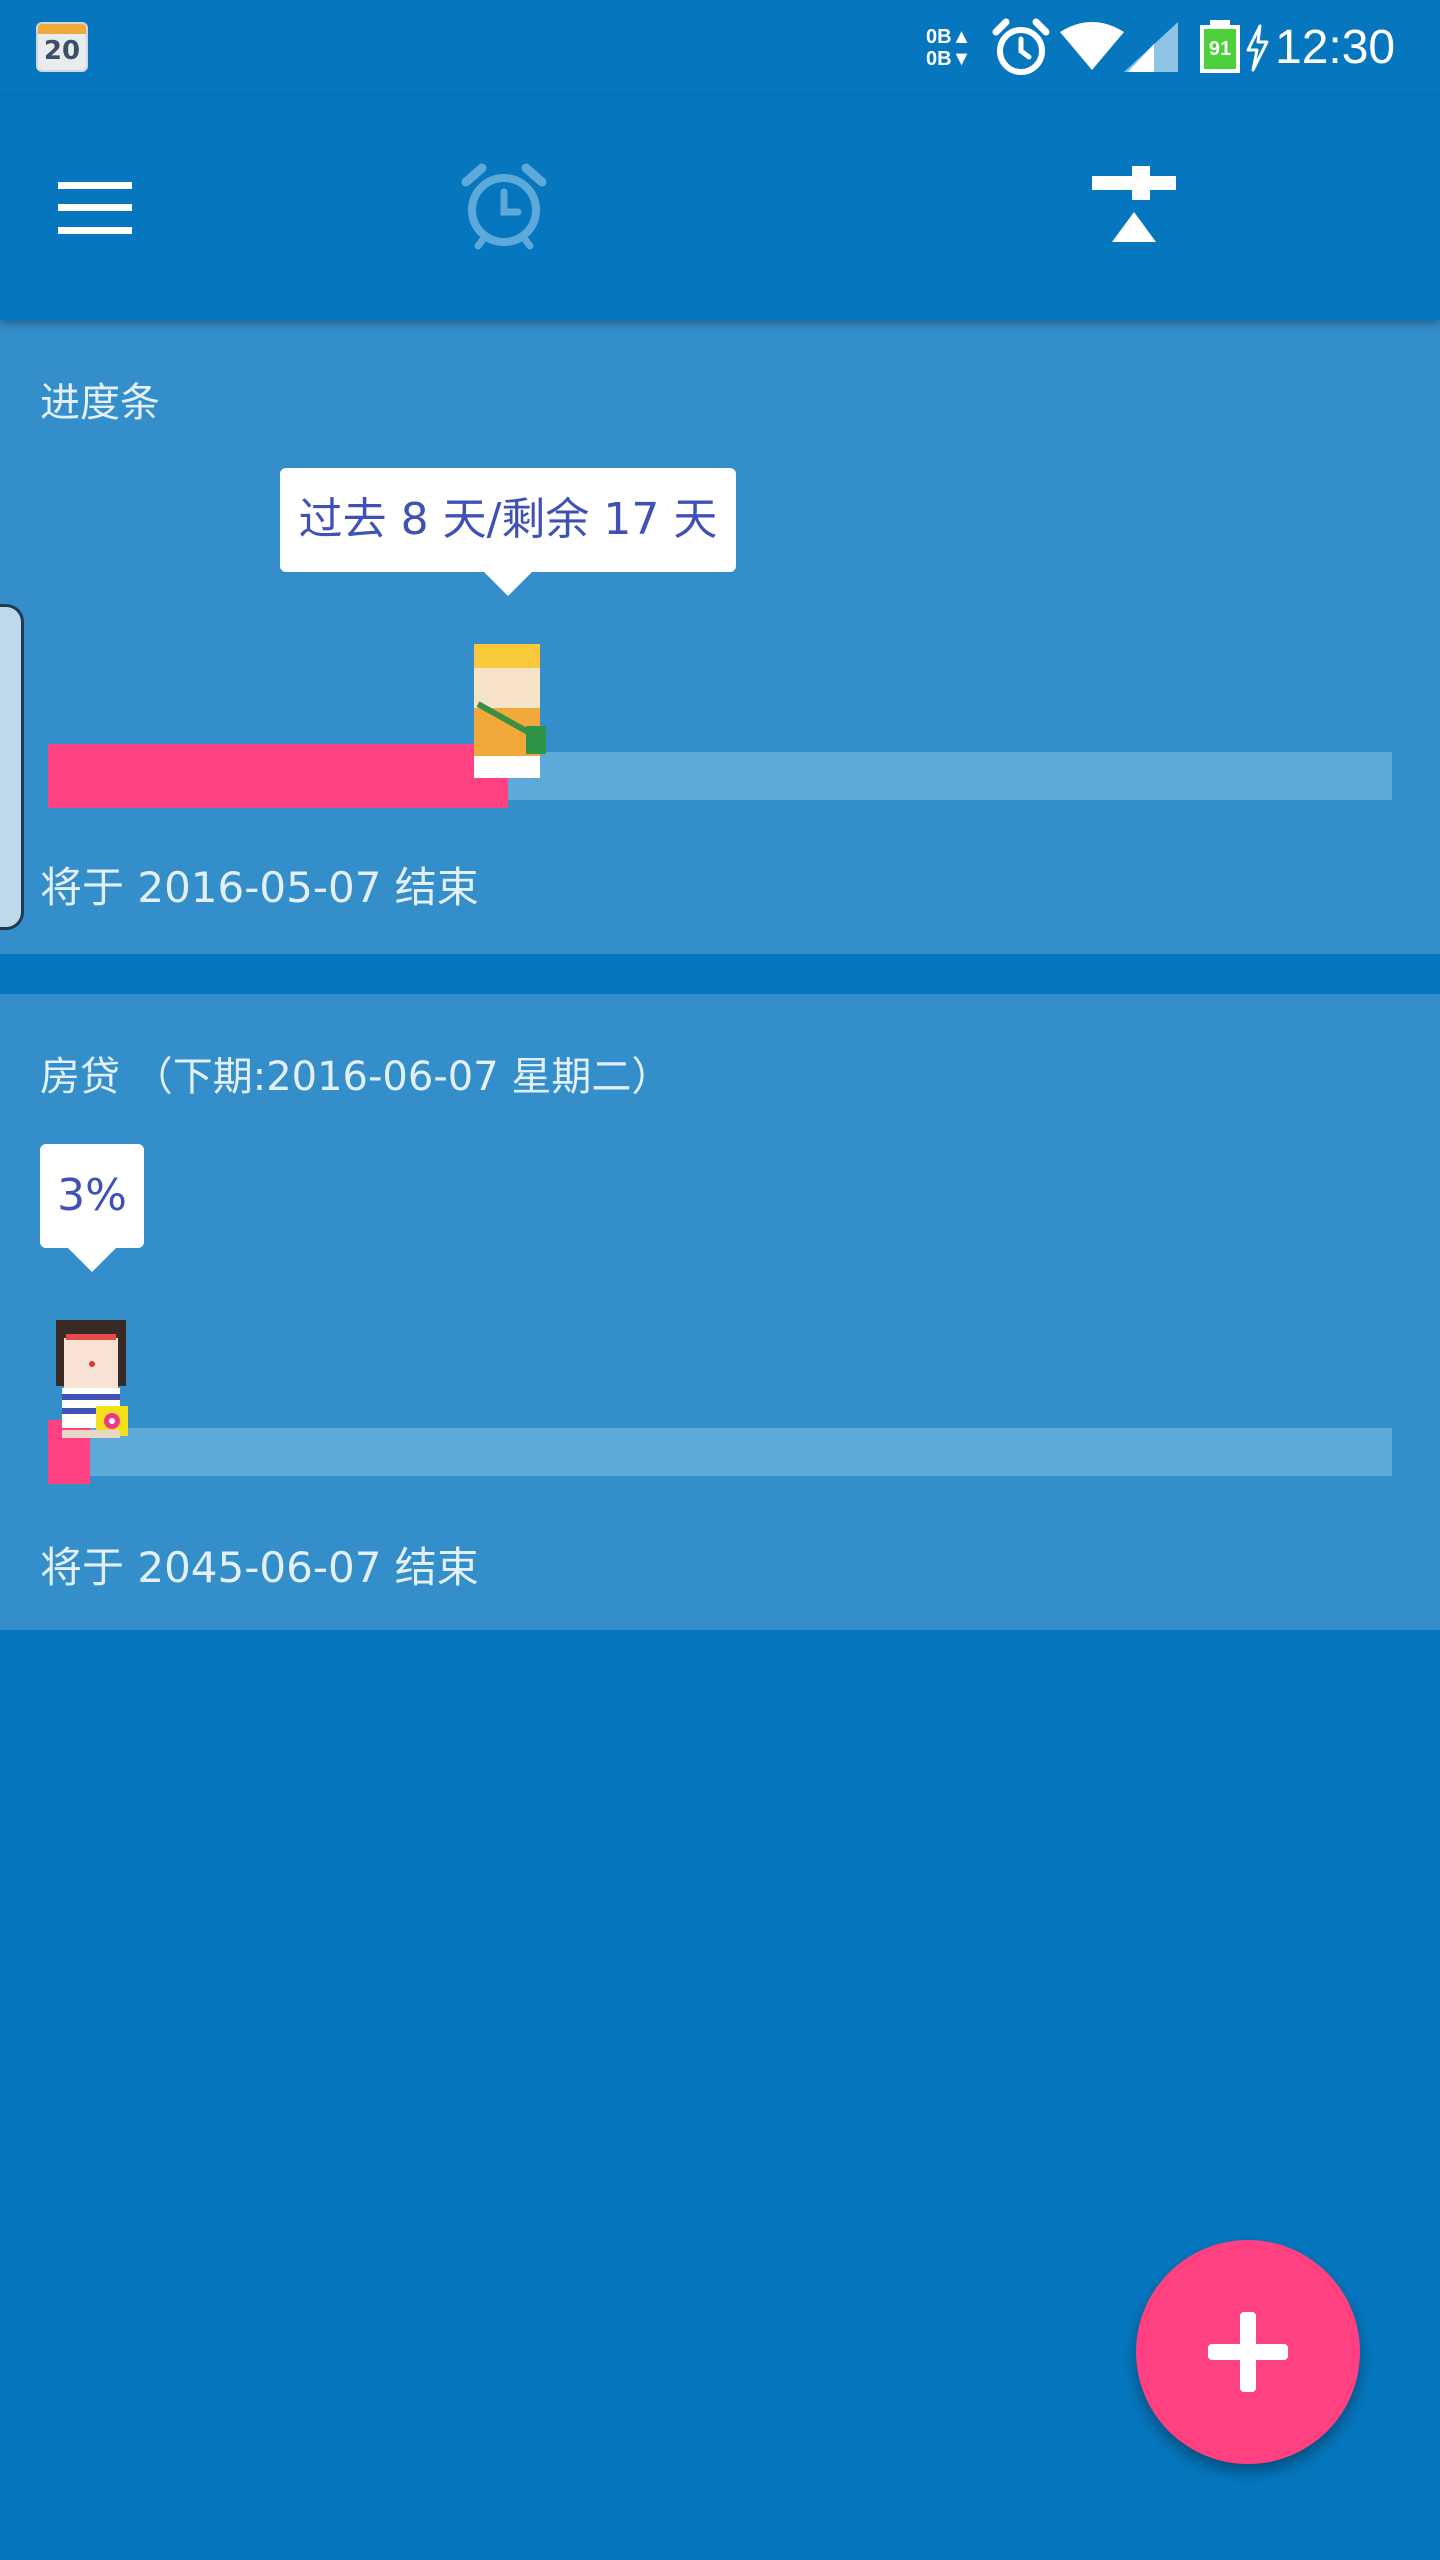 Image resolution: width=1440 pixels, height=2560 pixels. Describe the element at coordinates (259, 1567) in the screenshot. I see `end-date-text: 将于 2045-06-07 结束` at that location.